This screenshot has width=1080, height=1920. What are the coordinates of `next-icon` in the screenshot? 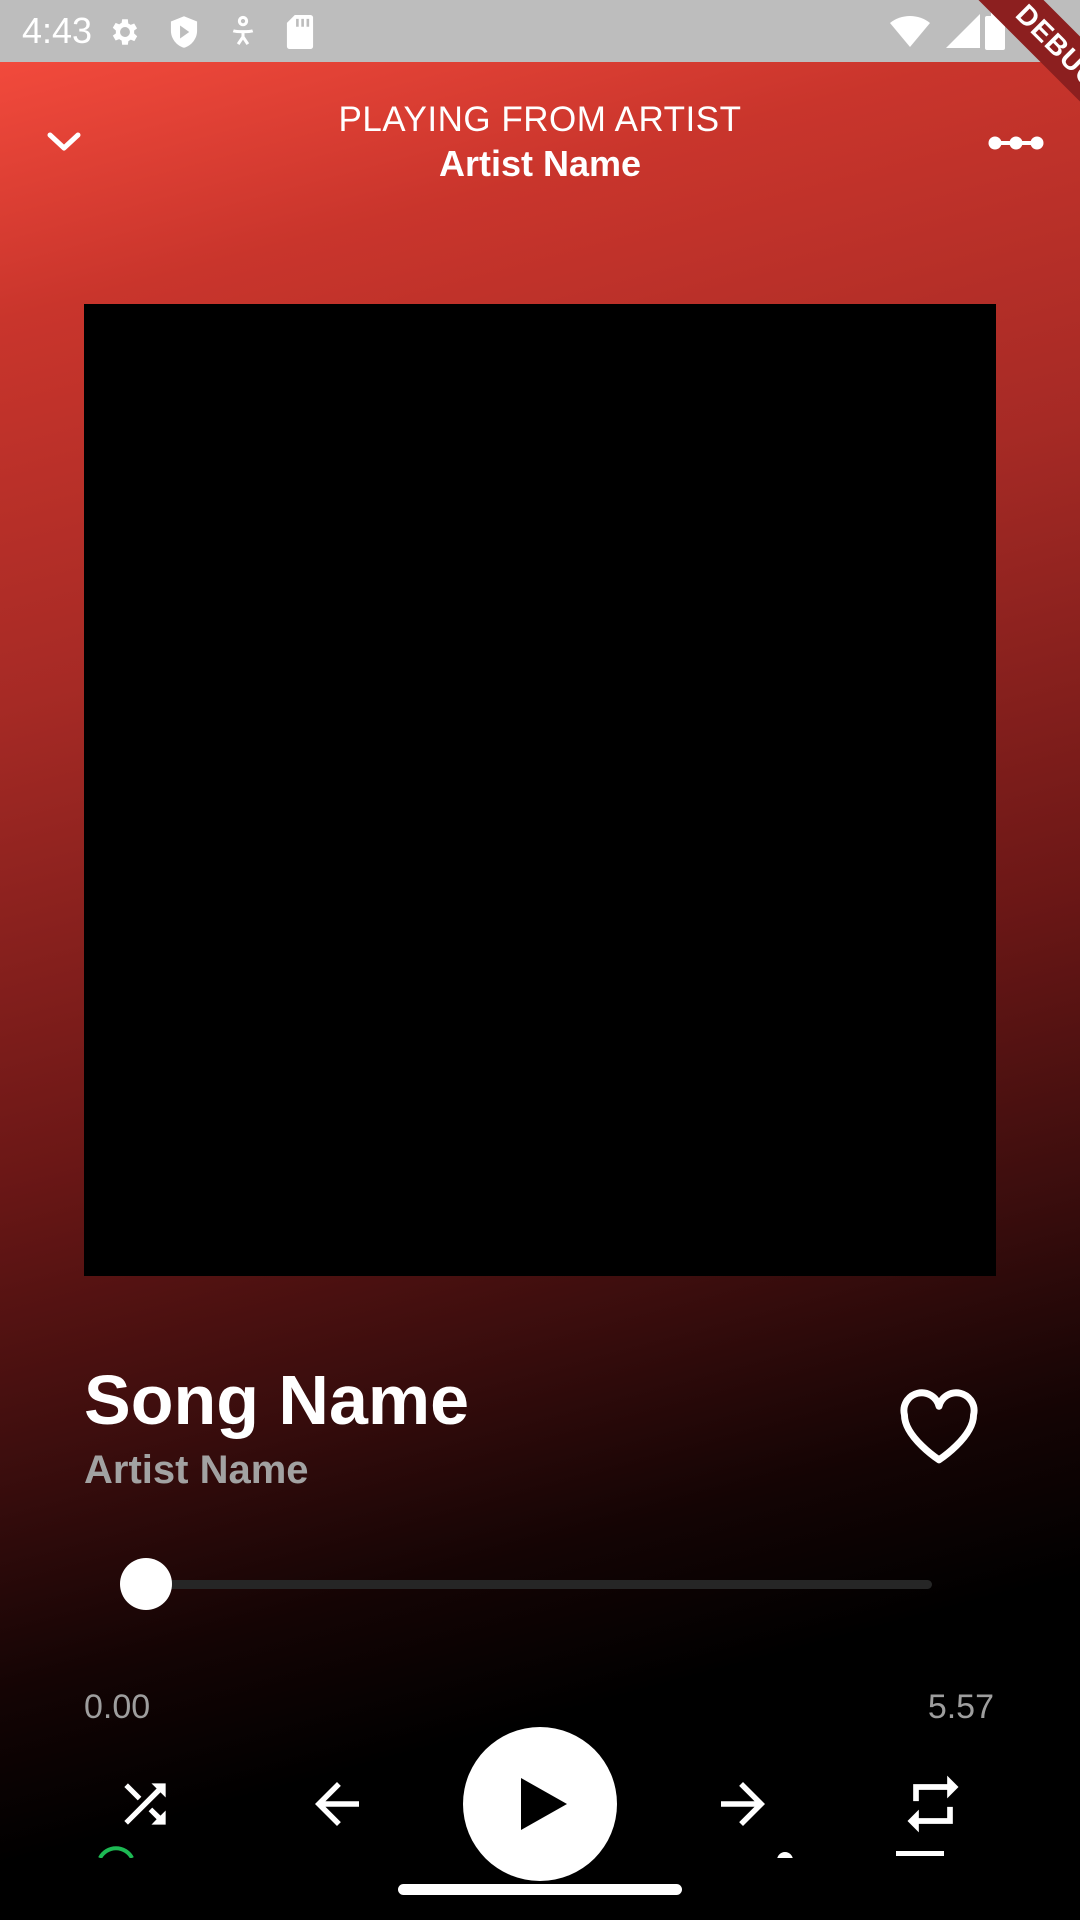 It's located at (743, 1804).